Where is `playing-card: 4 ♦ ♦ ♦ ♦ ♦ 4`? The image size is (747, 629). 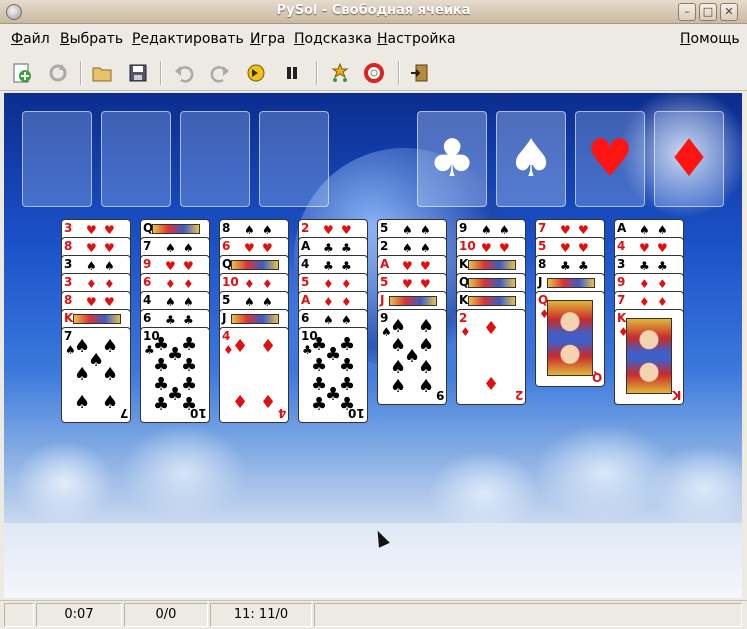
playing-card: 4 ♦ ♦ ♦ ♦ ♦ 4 is located at coordinates (254, 375).